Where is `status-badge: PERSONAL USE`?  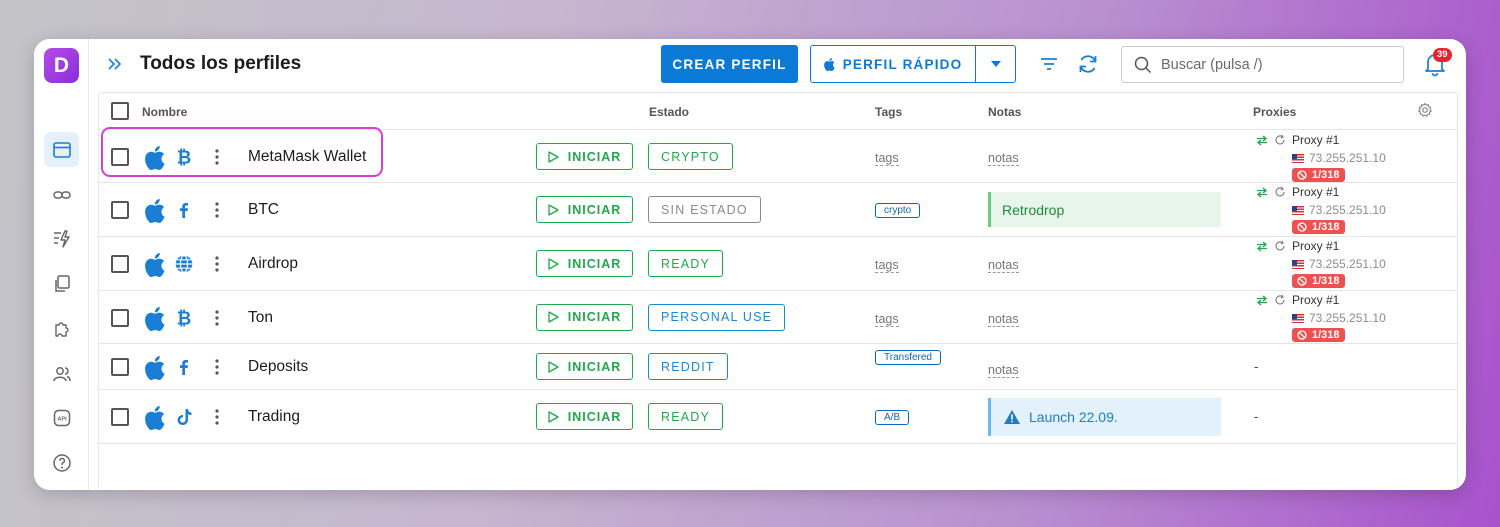
status-badge: PERSONAL USE is located at coordinates (717, 317).